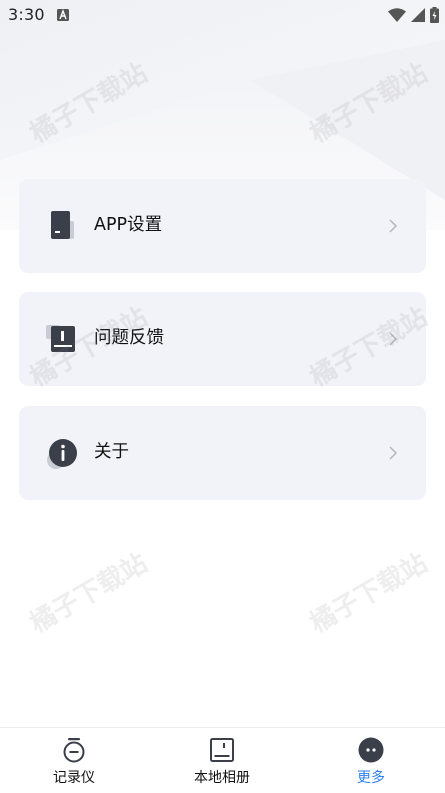 Image resolution: width=445 pixels, height=793 pixels. I want to click on menu-label: 问题反馈, so click(129, 338).